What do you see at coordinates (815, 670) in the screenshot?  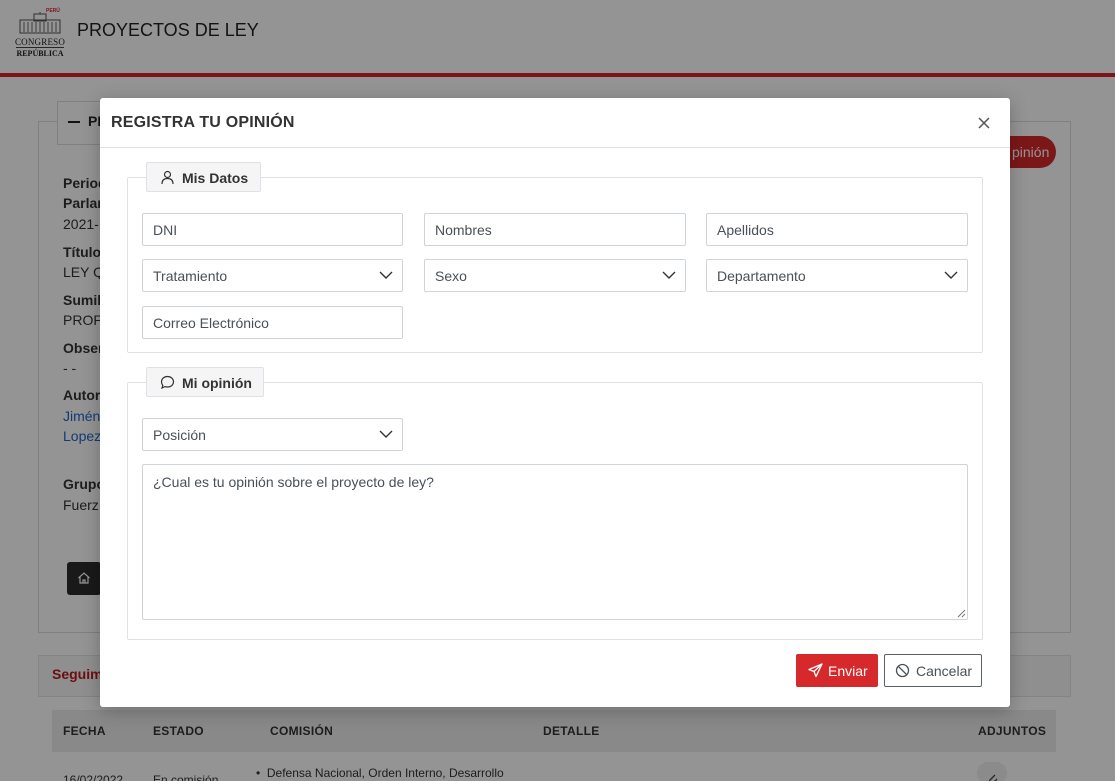 I see `send-icon` at bounding box center [815, 670].